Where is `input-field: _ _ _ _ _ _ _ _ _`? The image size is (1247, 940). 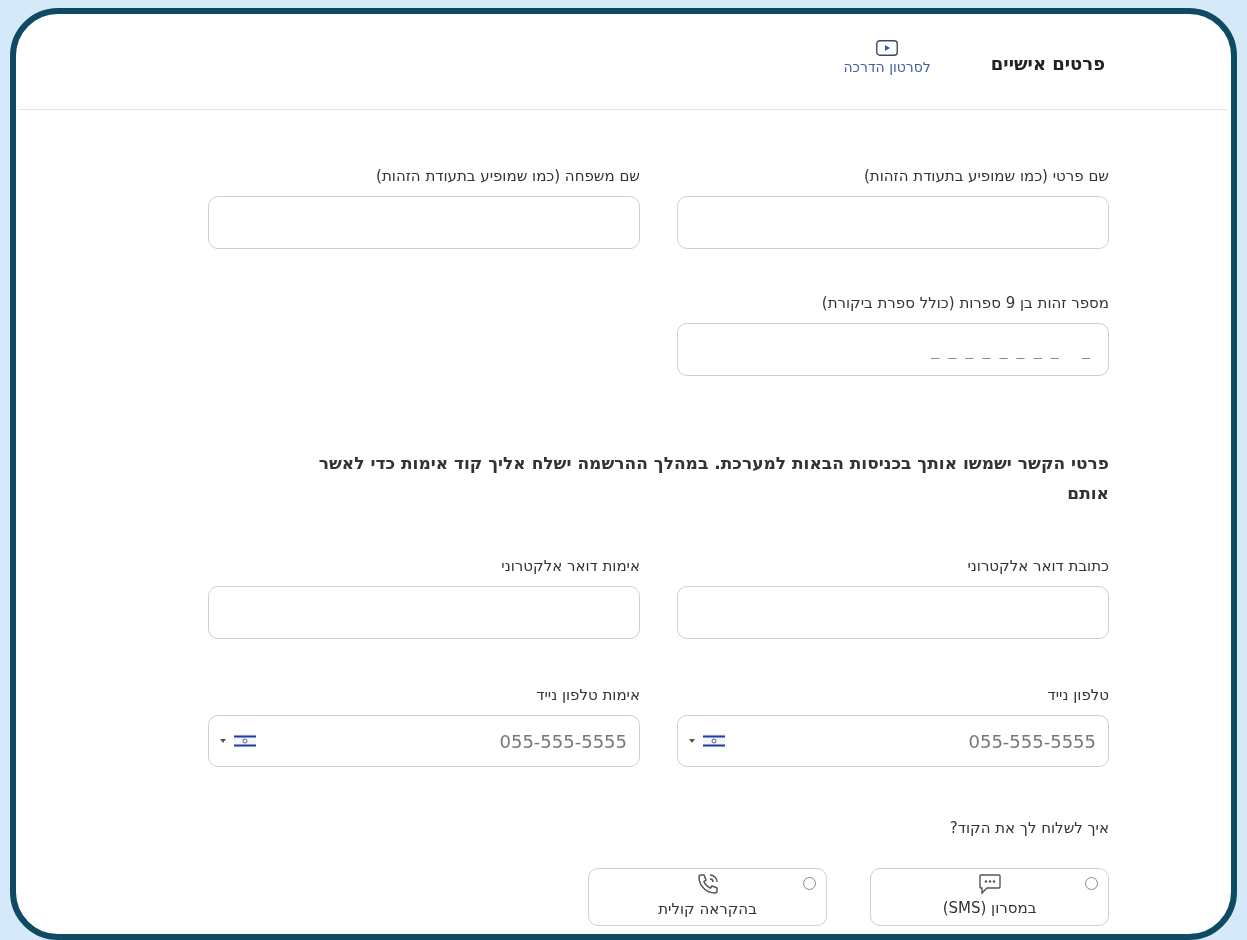 input-field: _ _ _ _ _ _ _ _ _ is located at coordinates (893, 349).